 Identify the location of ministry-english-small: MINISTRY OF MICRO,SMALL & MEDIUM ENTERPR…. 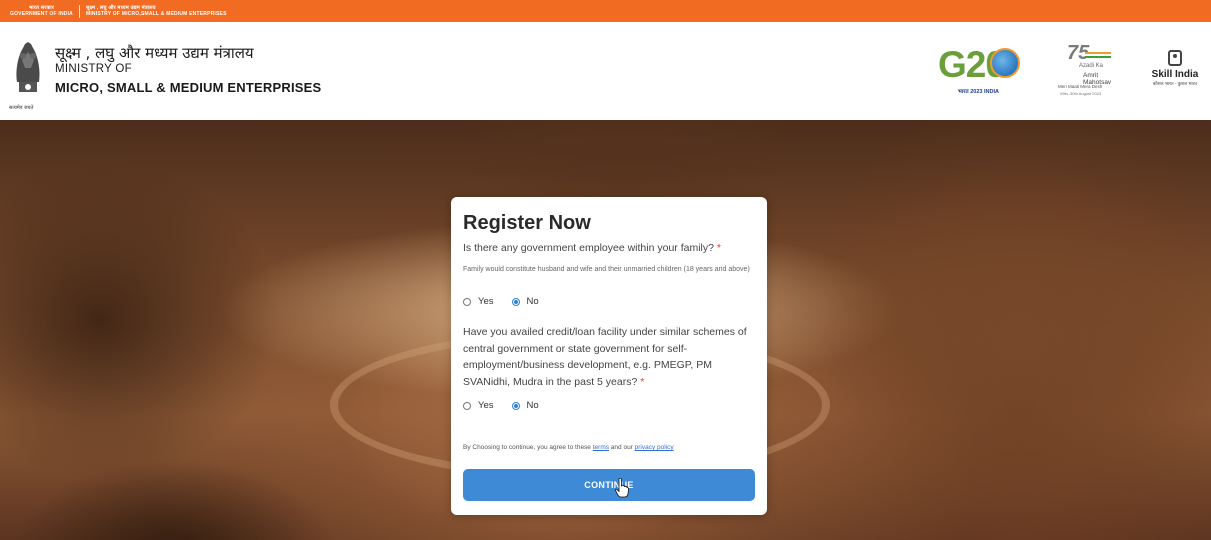
(156, 14).